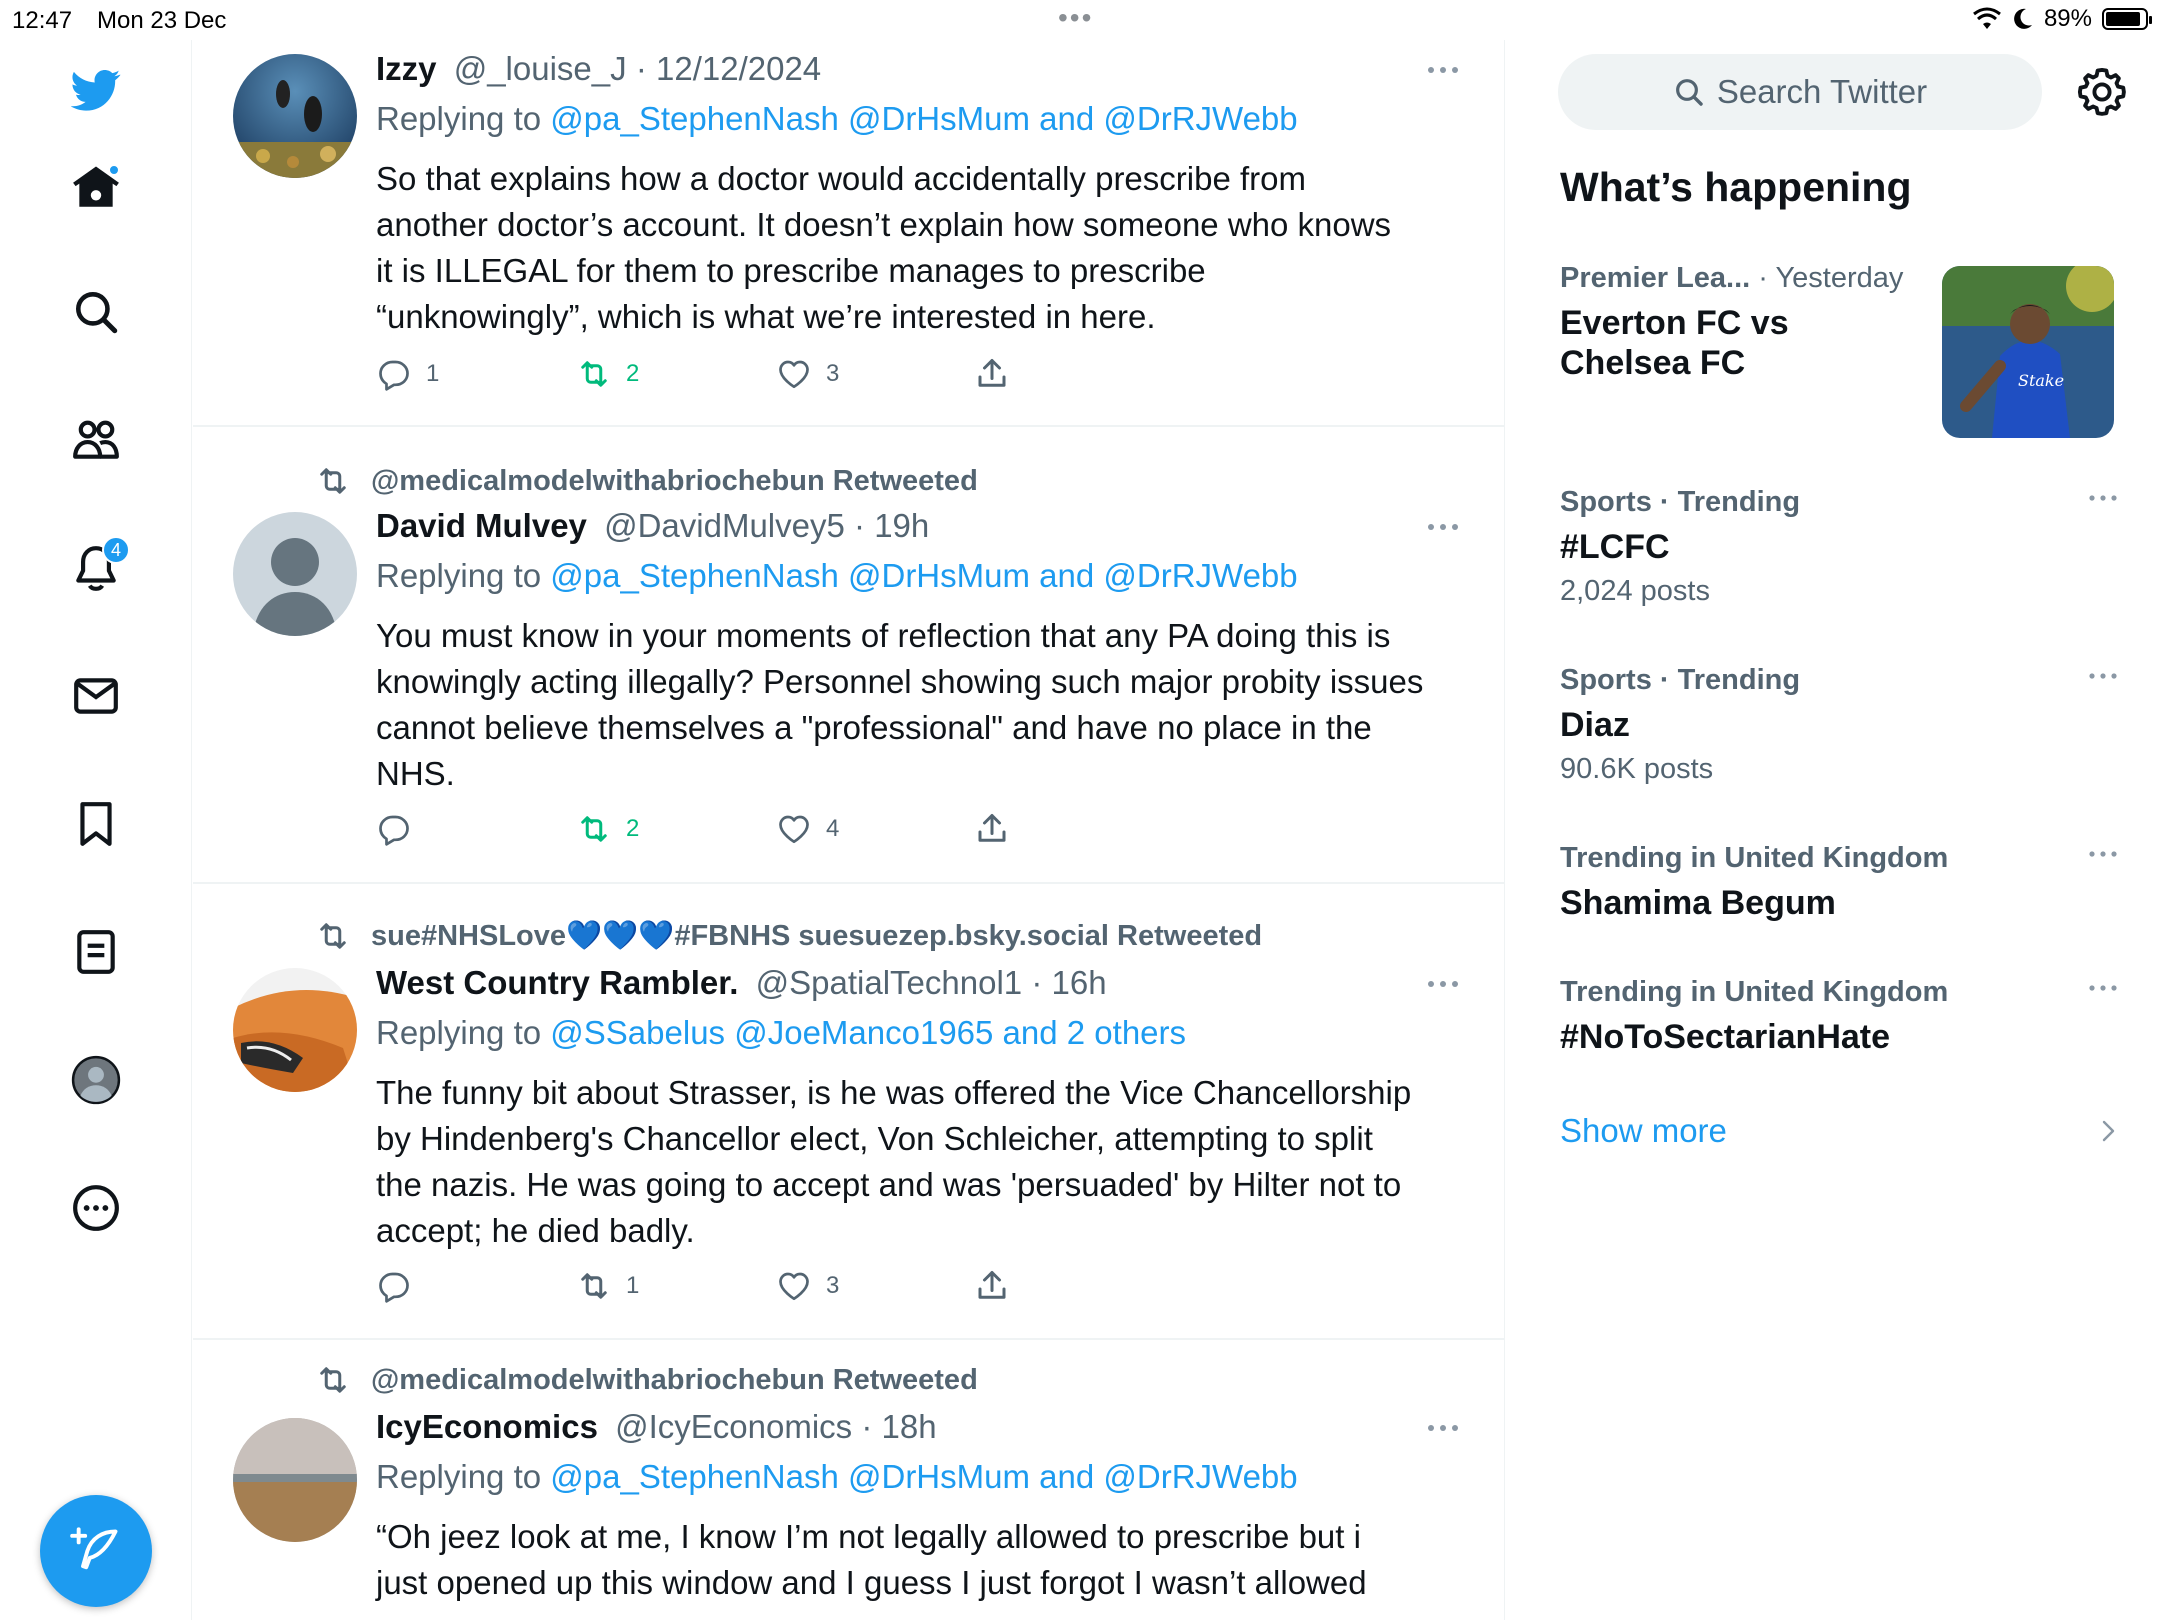  What do you see at coordinates (889, 982) in the screenshot?
I see `author-handle: @SpatialTechnol1` at bounding box center [889, 982].